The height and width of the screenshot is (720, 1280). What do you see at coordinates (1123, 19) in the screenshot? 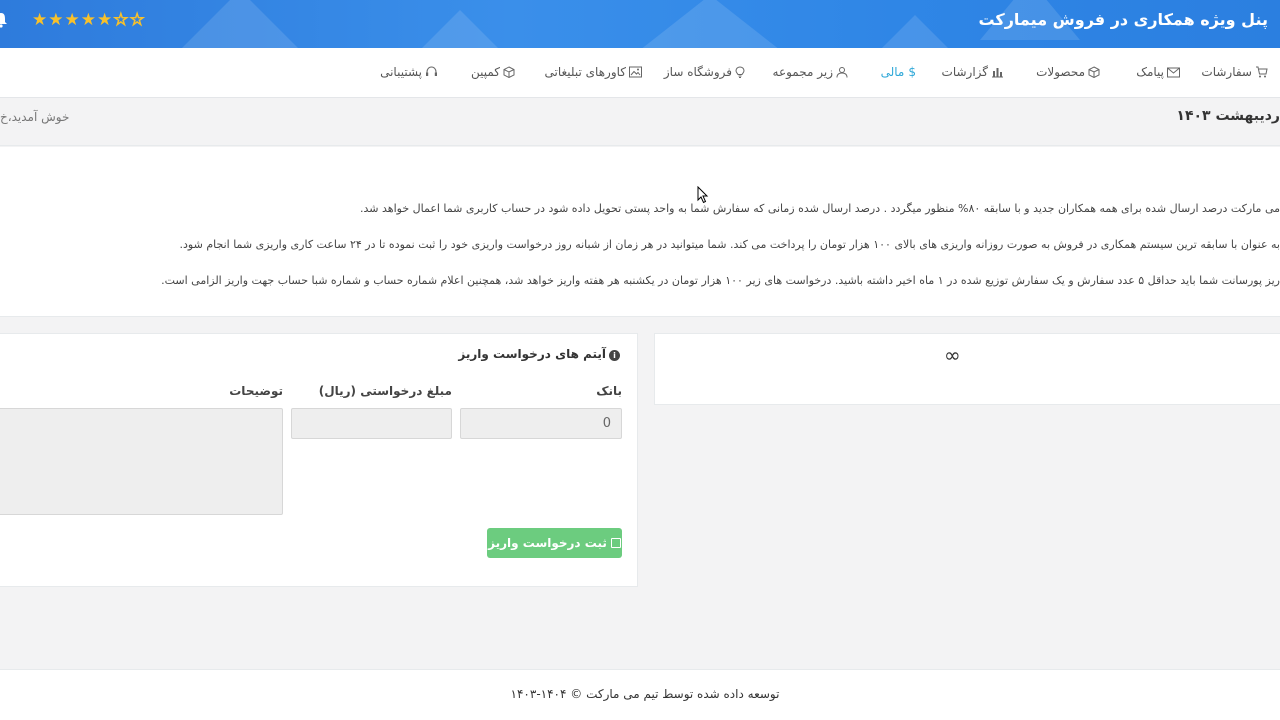
I see `banner-title: پنل ویژه همکاری در فروش میمارکت` at bounding box center [1123, 19].